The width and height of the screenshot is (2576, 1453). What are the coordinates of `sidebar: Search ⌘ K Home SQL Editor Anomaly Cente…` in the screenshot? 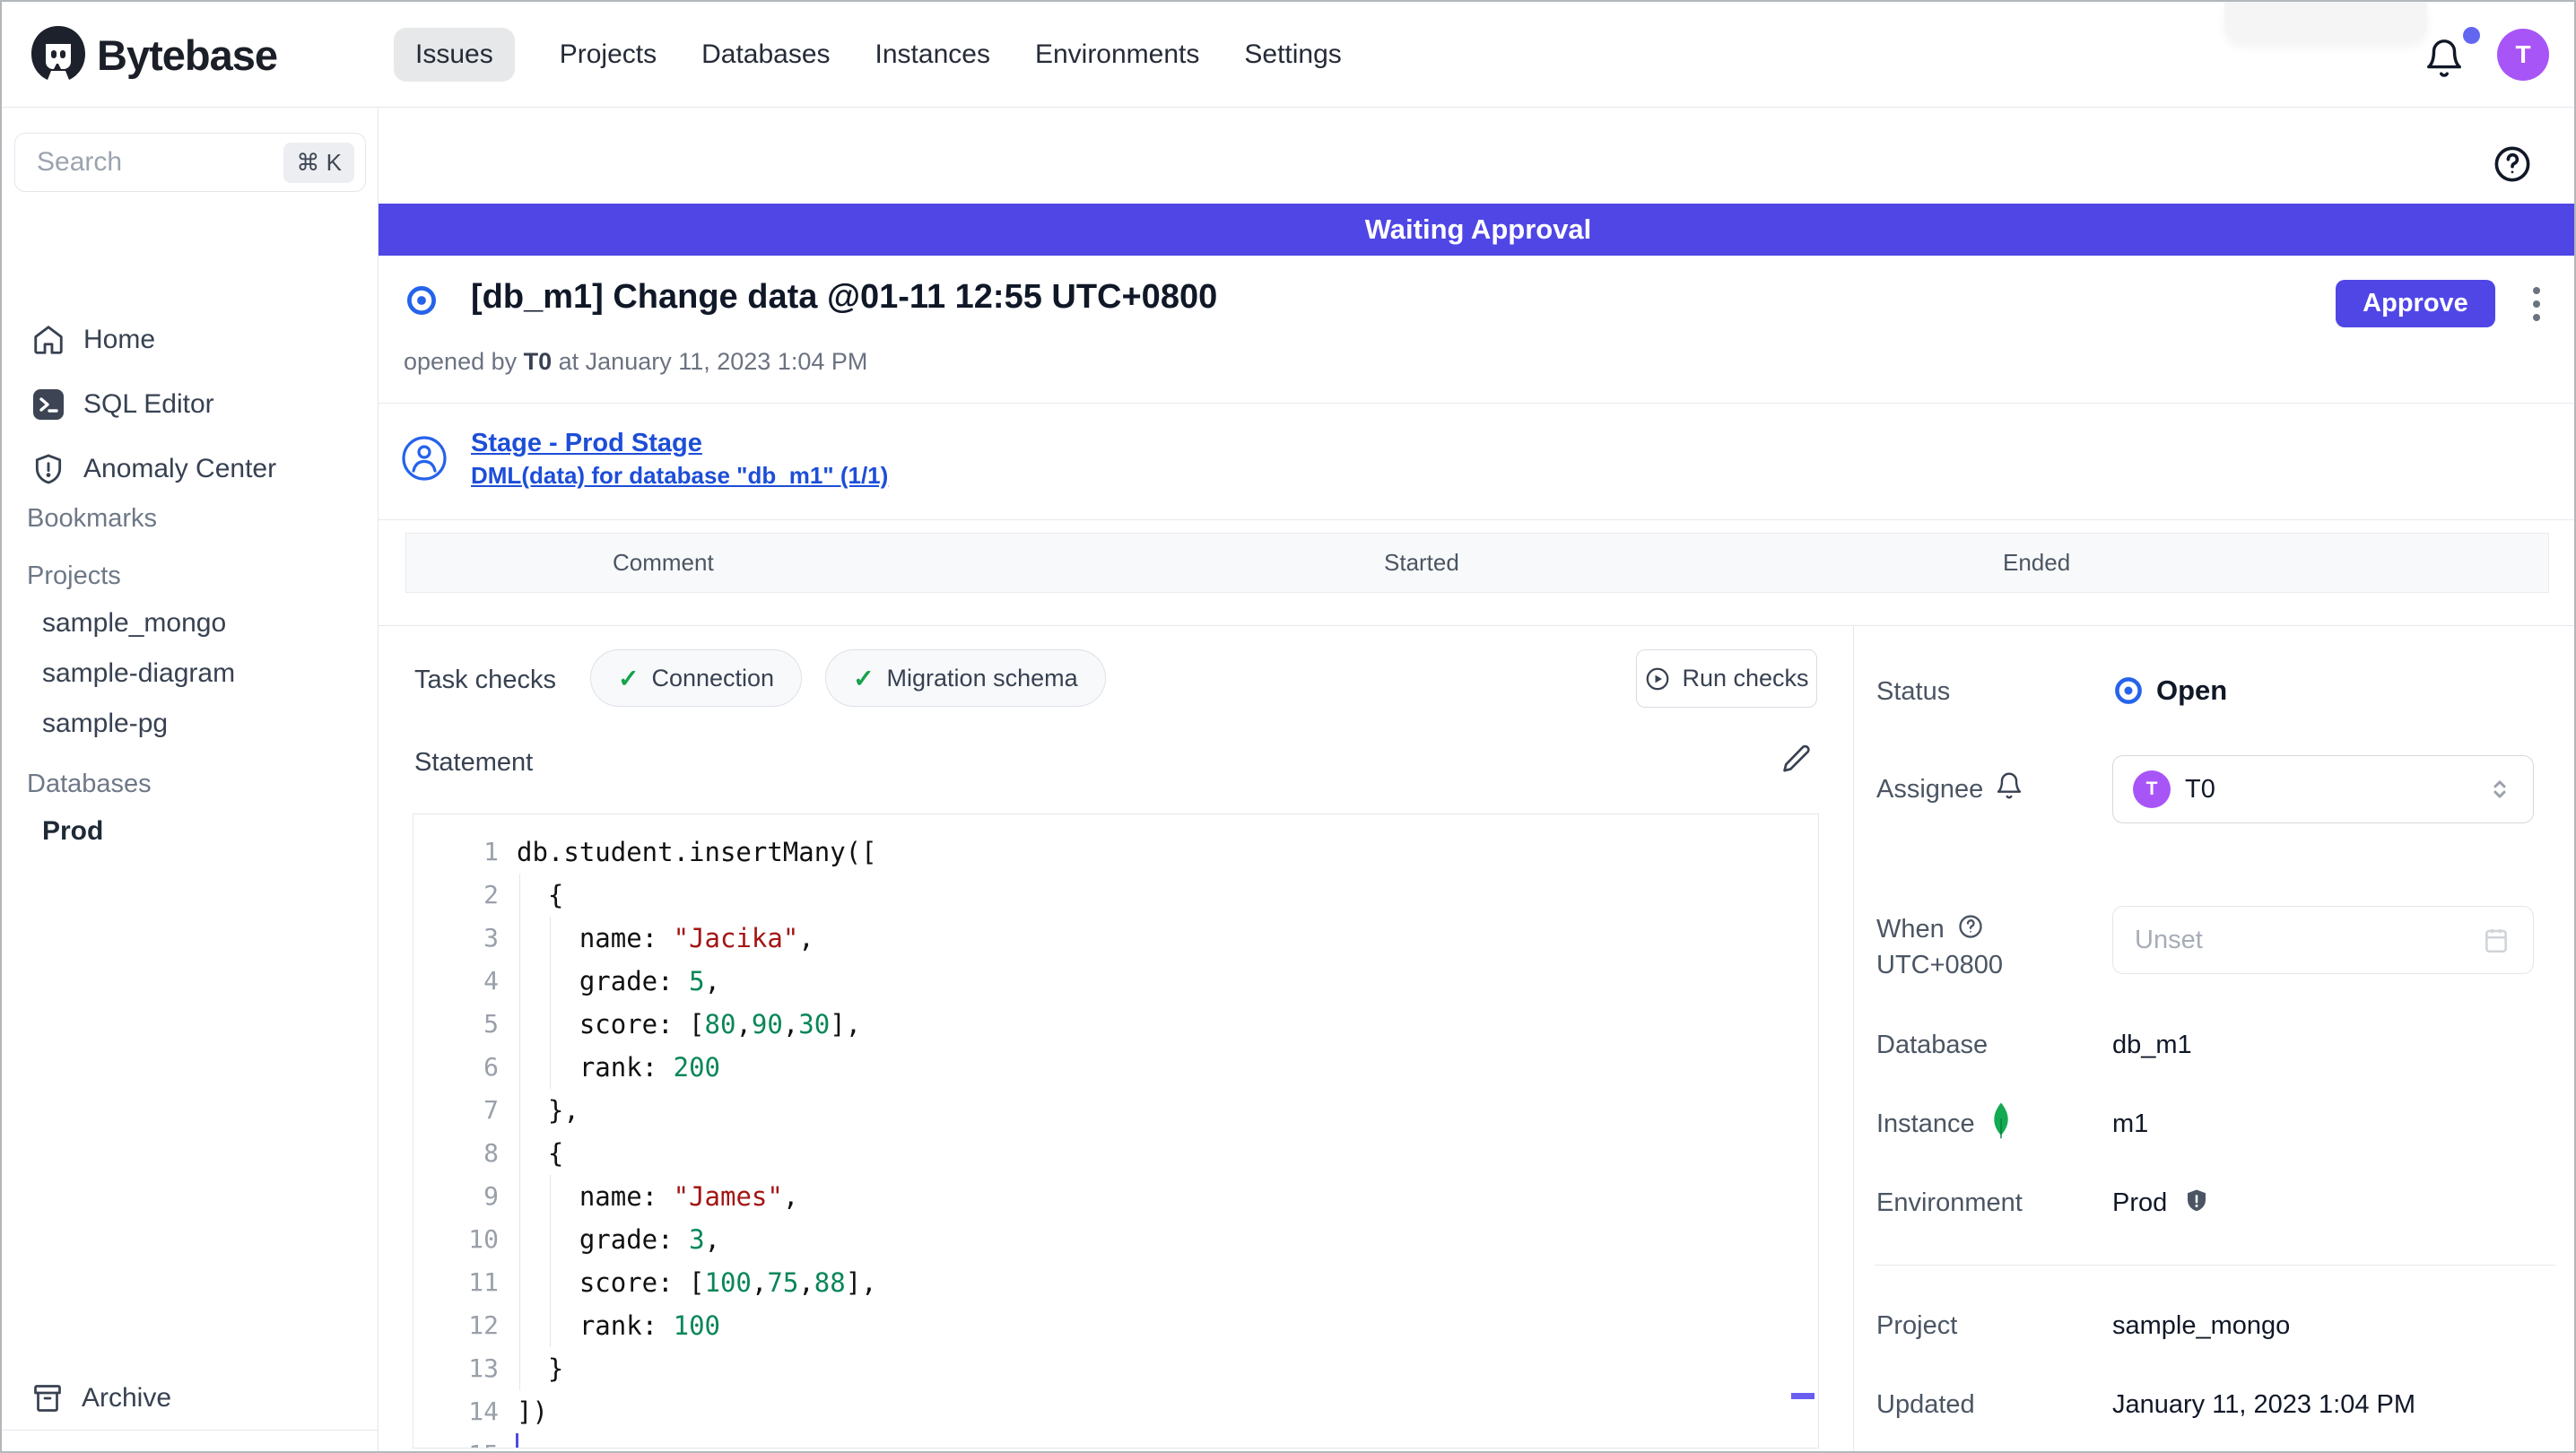 It's located at (190, 779).